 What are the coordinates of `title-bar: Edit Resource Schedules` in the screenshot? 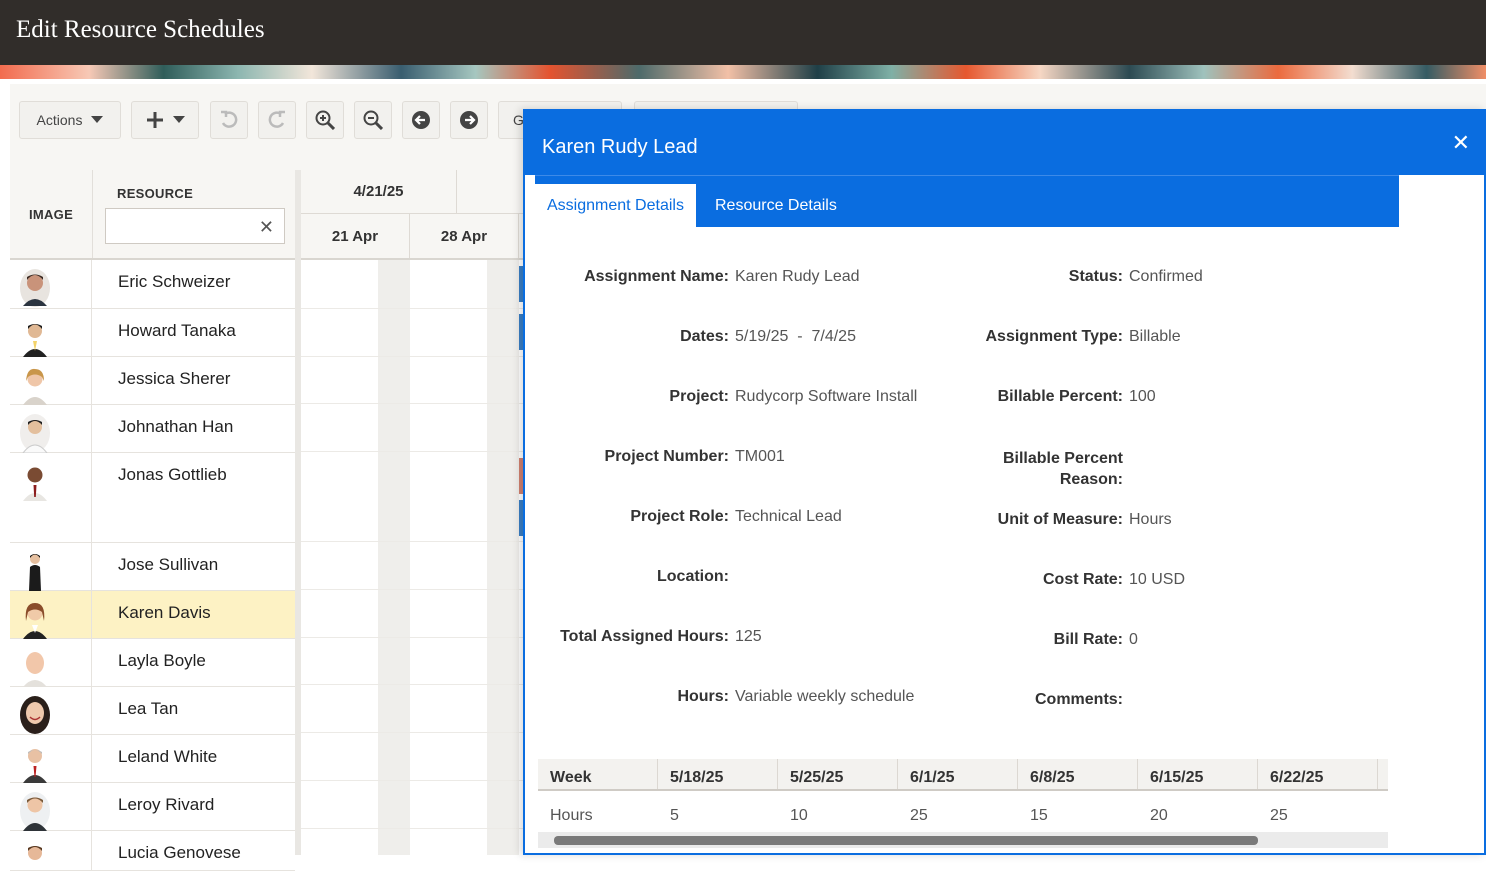 It's located at (743, 32).